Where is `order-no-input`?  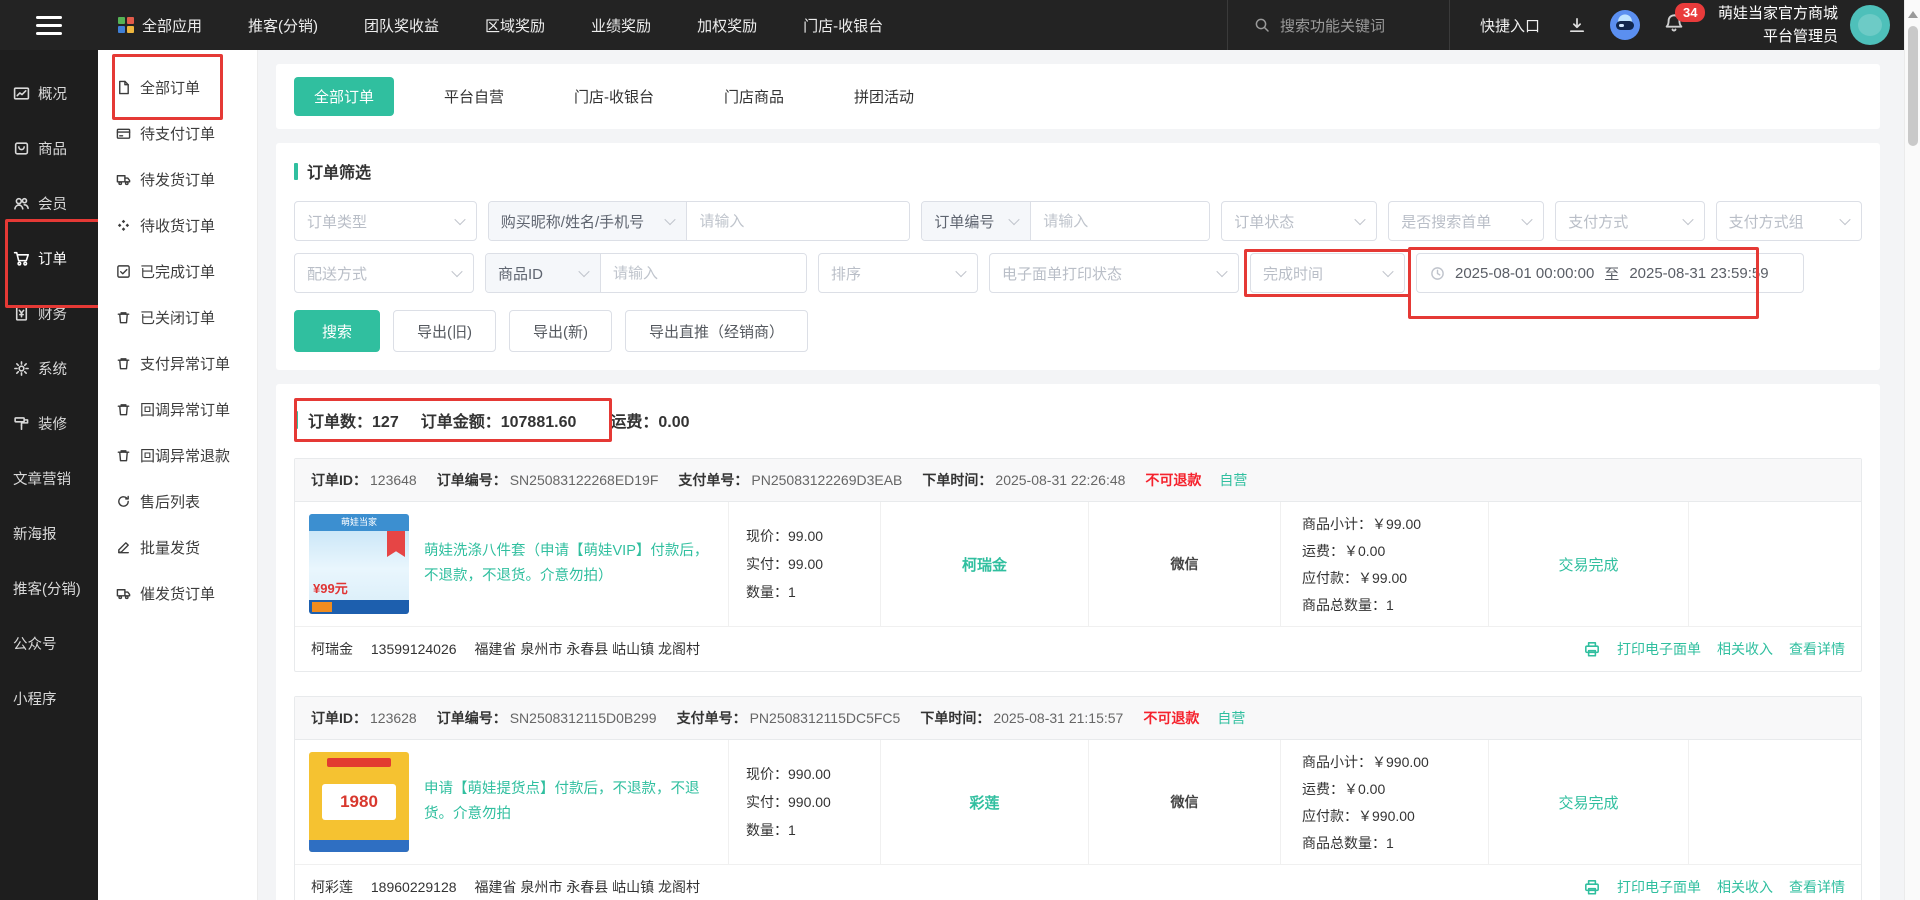
order-no-input is located at coordinates (1120, 221).